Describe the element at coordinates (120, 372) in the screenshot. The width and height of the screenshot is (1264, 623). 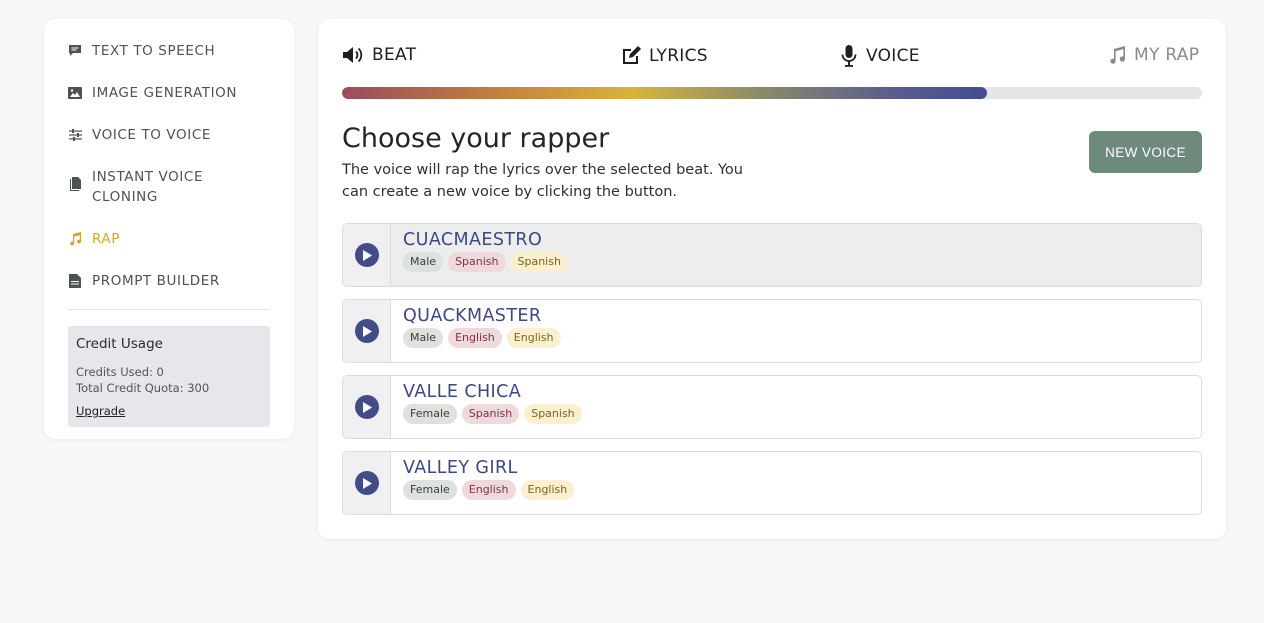
I see `credits-used: Credits Used: 0` at that location.